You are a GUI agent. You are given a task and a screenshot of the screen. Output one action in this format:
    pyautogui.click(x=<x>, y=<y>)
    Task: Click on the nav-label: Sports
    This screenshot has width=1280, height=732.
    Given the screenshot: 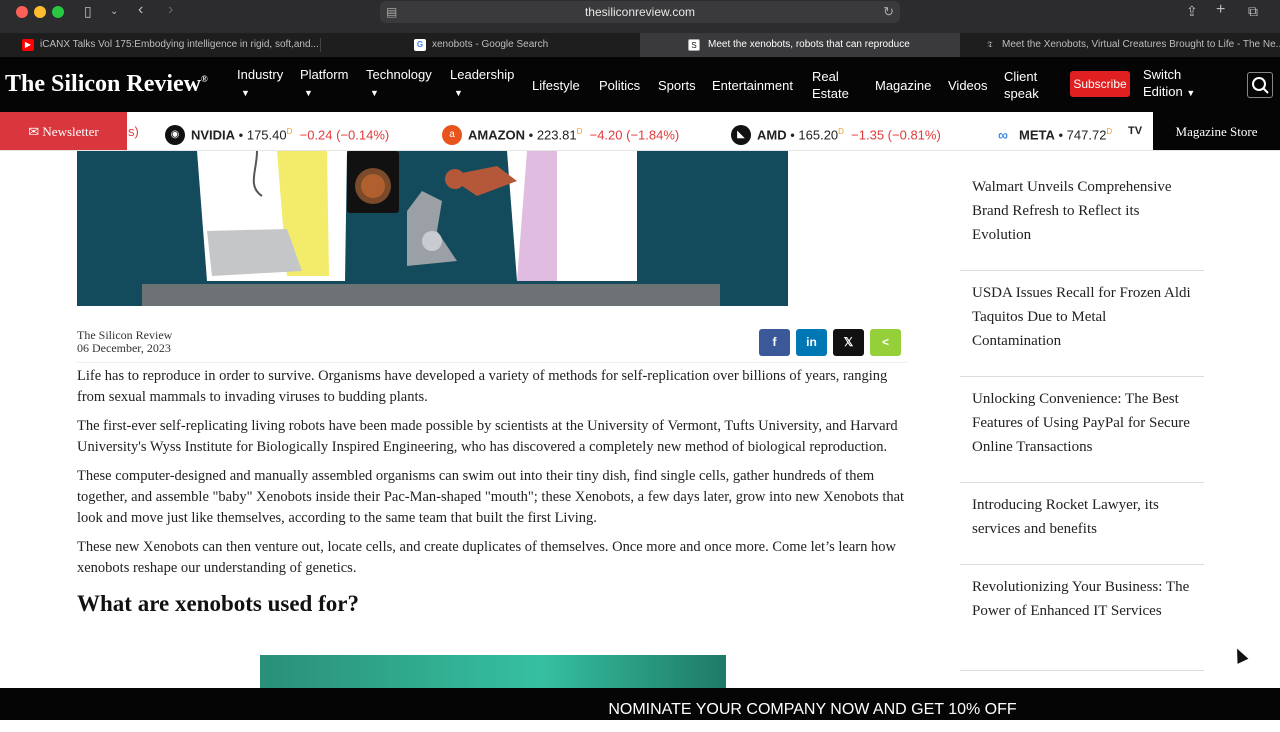 What is the action you would take?
    pyautogui.click(x=677, y=85)
    